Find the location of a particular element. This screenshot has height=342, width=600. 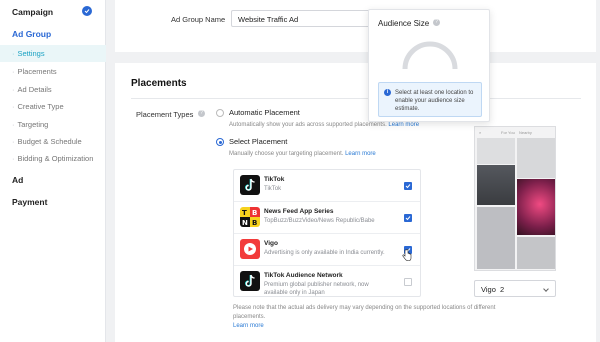

placement-desc-line2: available only in Japan is located at coordinates (294, 293).